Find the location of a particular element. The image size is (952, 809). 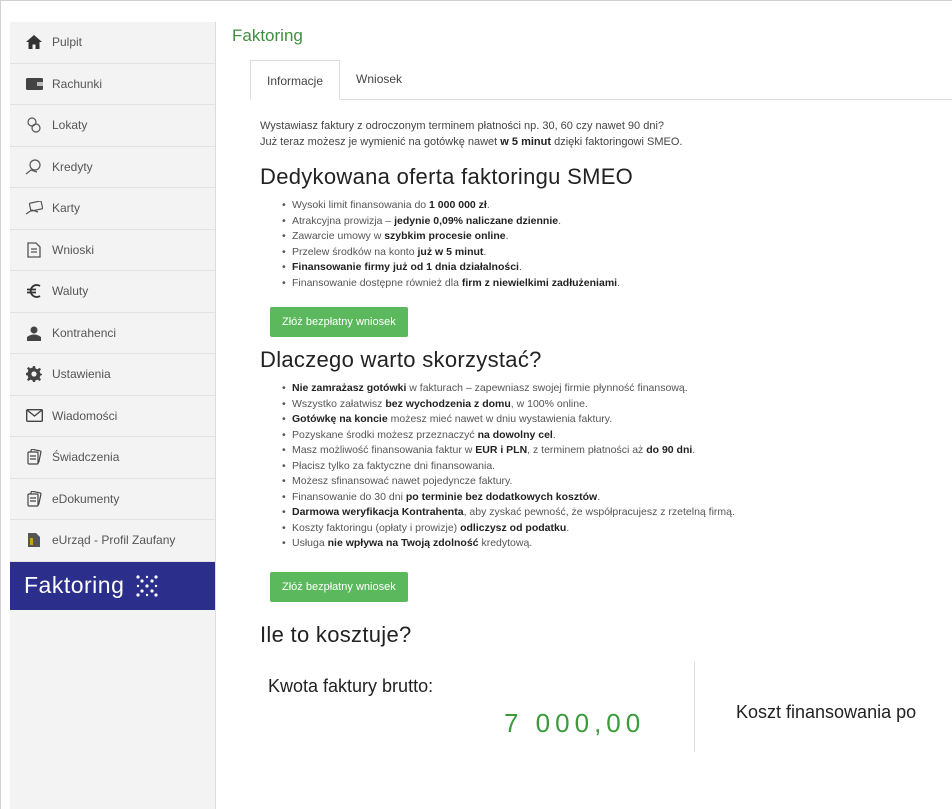

list-item-bold-text: nie wpływa na Twoją zdolność is located at coordinates (403, 543).